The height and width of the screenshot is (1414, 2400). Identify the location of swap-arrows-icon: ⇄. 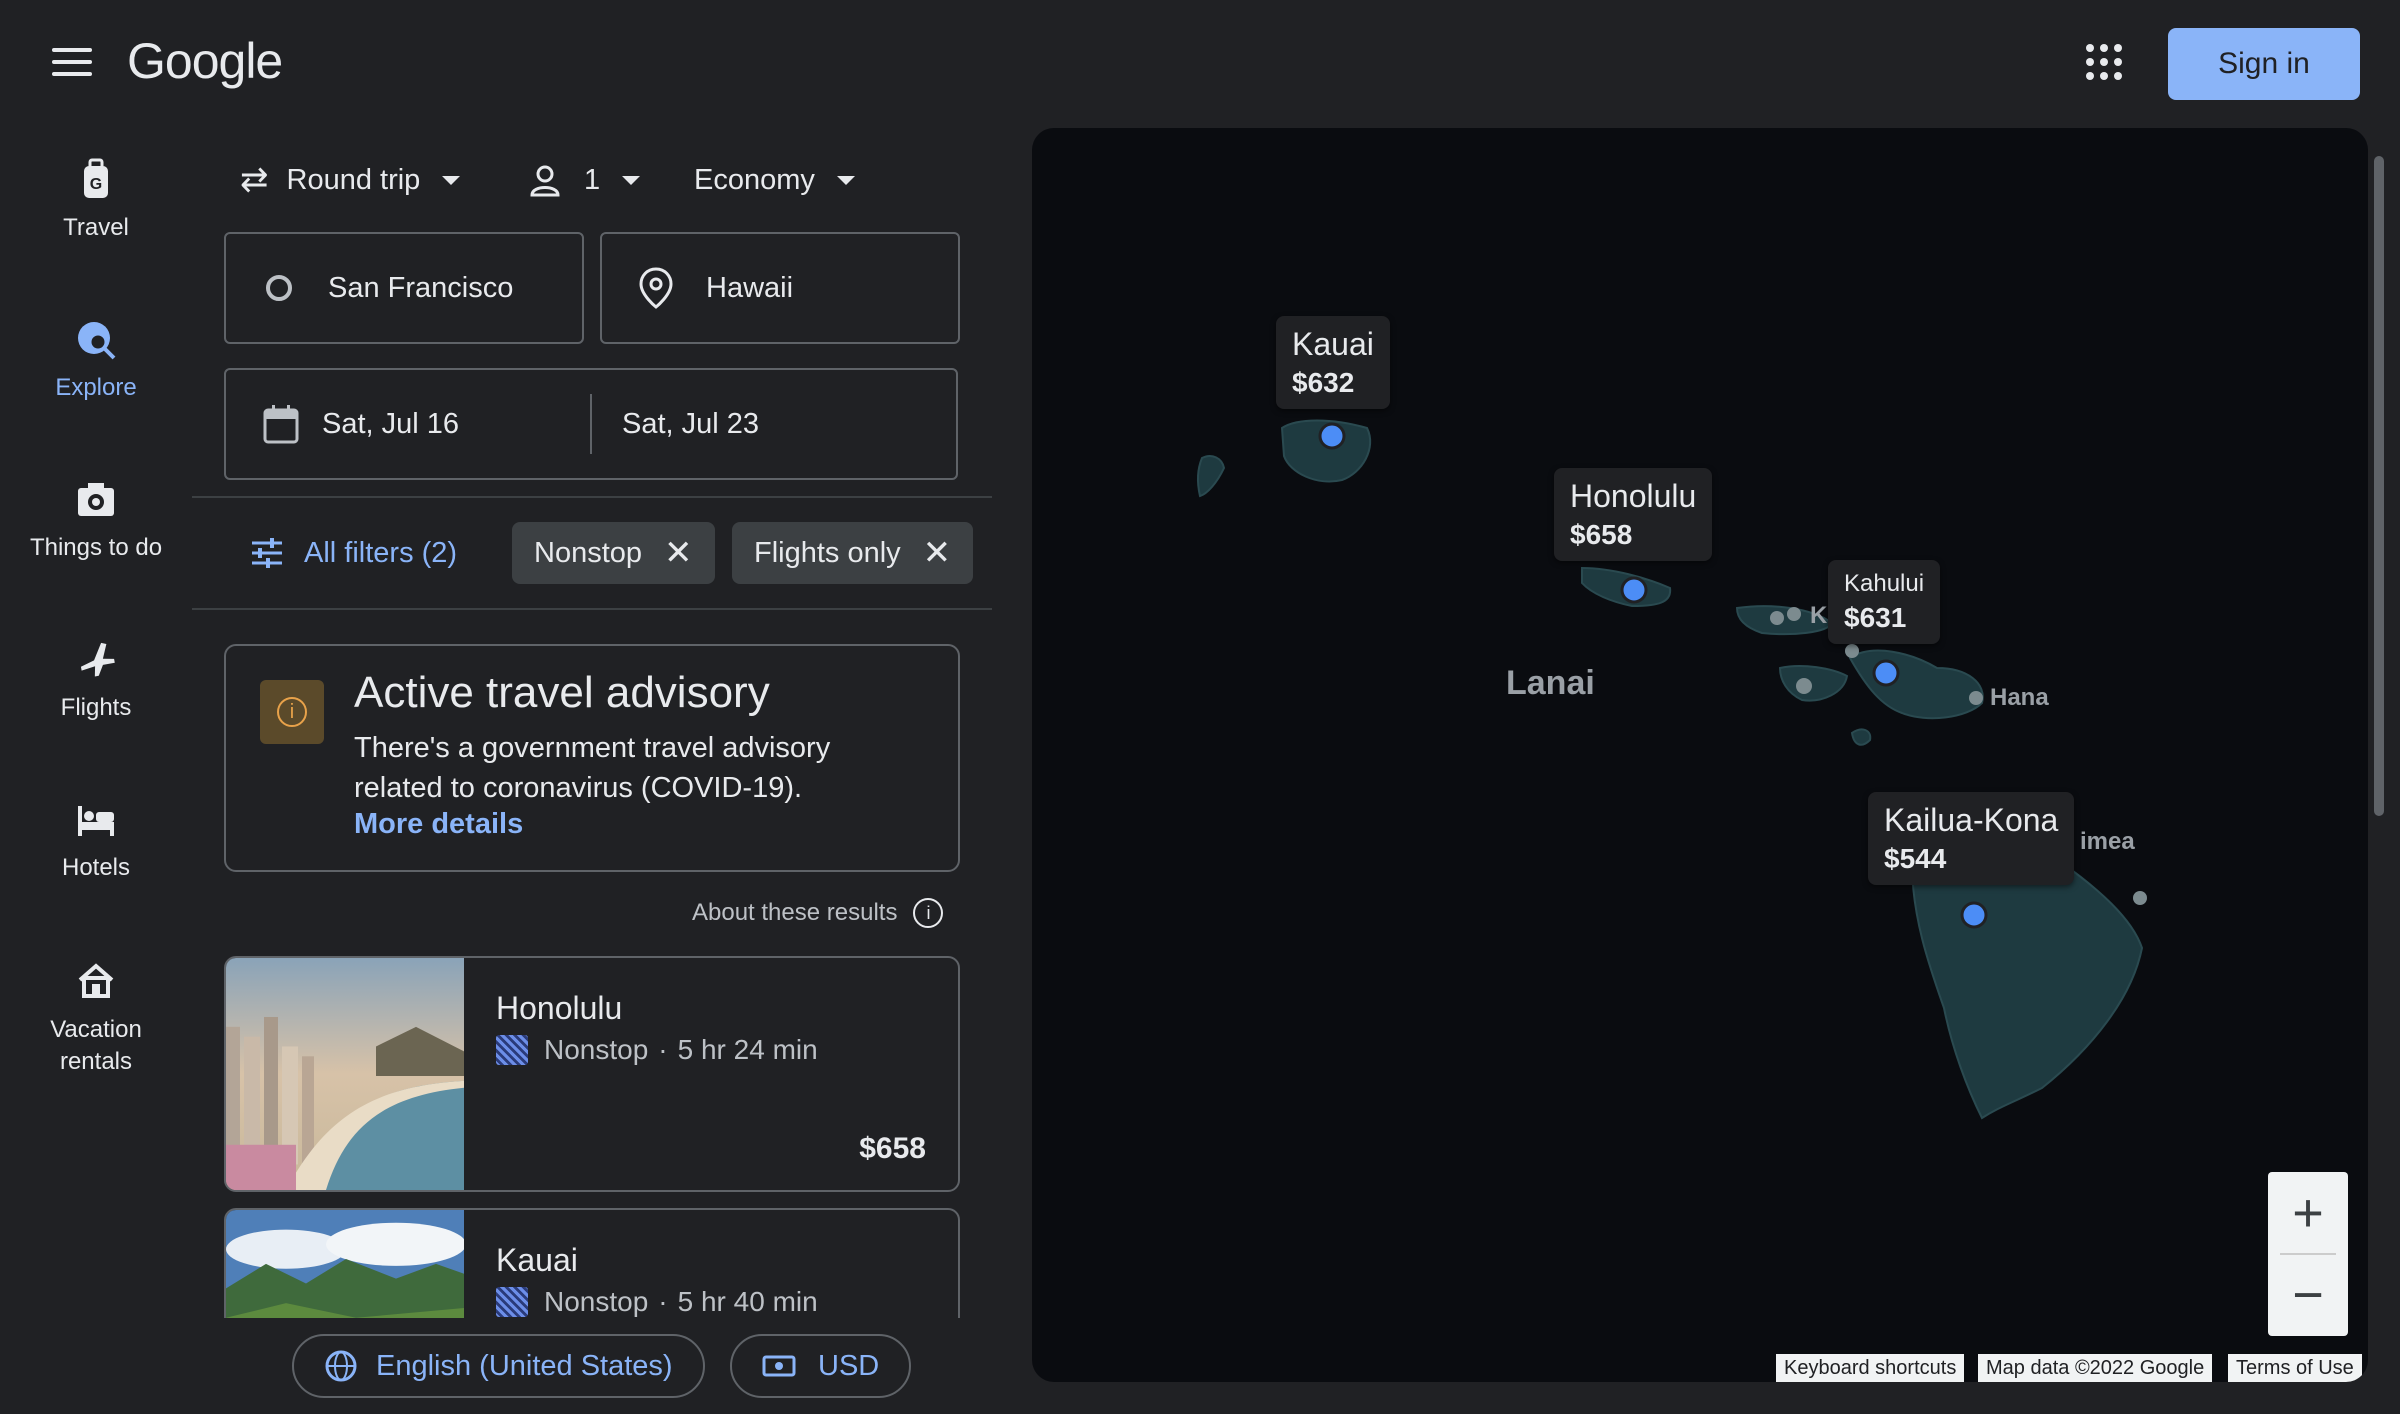
(254, 180).